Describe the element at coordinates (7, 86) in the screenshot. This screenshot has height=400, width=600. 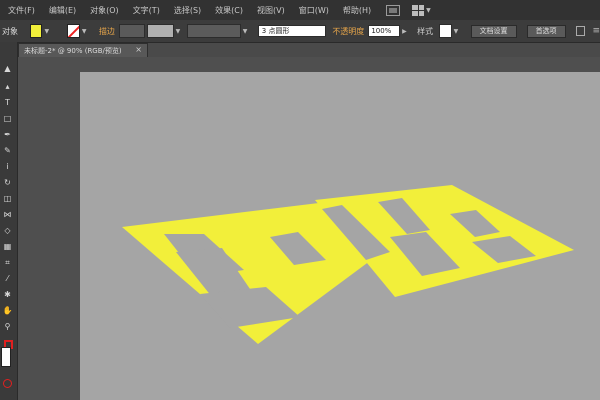
I see `direct-selection-tool-icon: ▴` at that location.